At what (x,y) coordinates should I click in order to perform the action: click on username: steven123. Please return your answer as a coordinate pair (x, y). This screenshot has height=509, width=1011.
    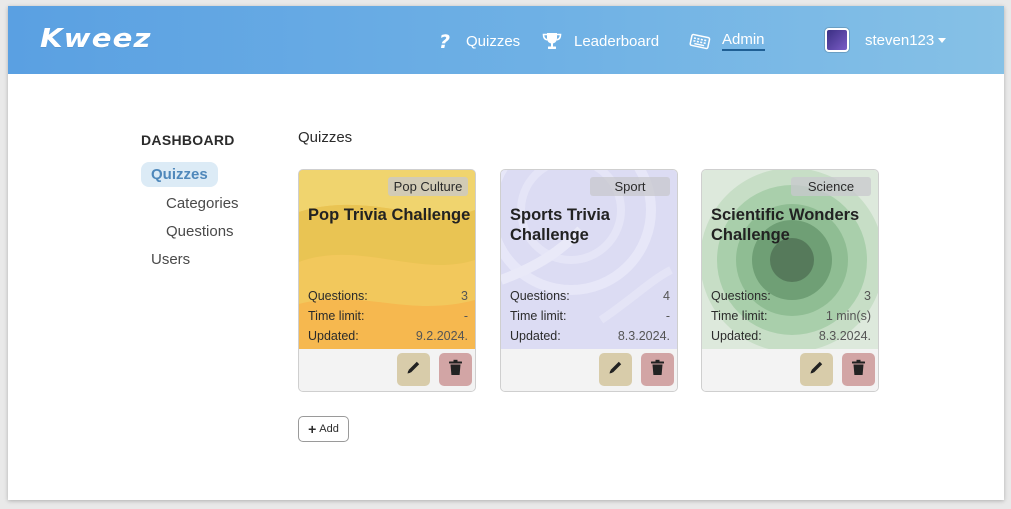
    Looking at the image, I should click on (900, 40).